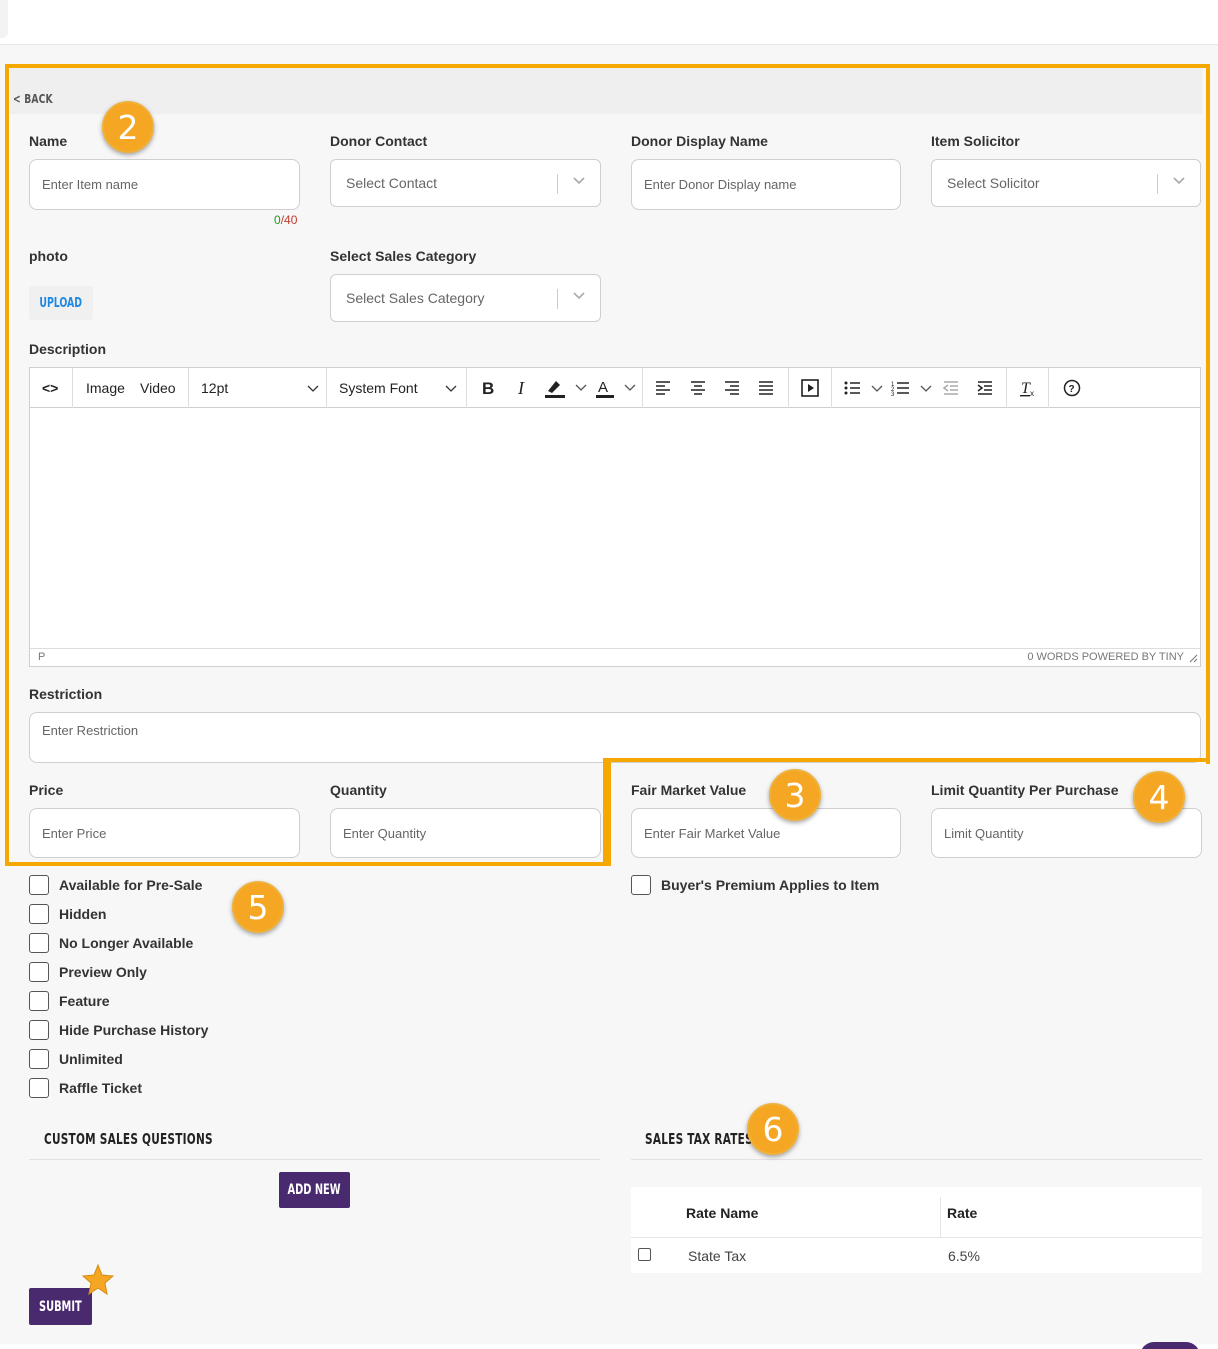  What do you see at coordinates (962, 1213) in the screenshot?
I see `column-header-rate: Rate` at bounding box center [962, 1213].